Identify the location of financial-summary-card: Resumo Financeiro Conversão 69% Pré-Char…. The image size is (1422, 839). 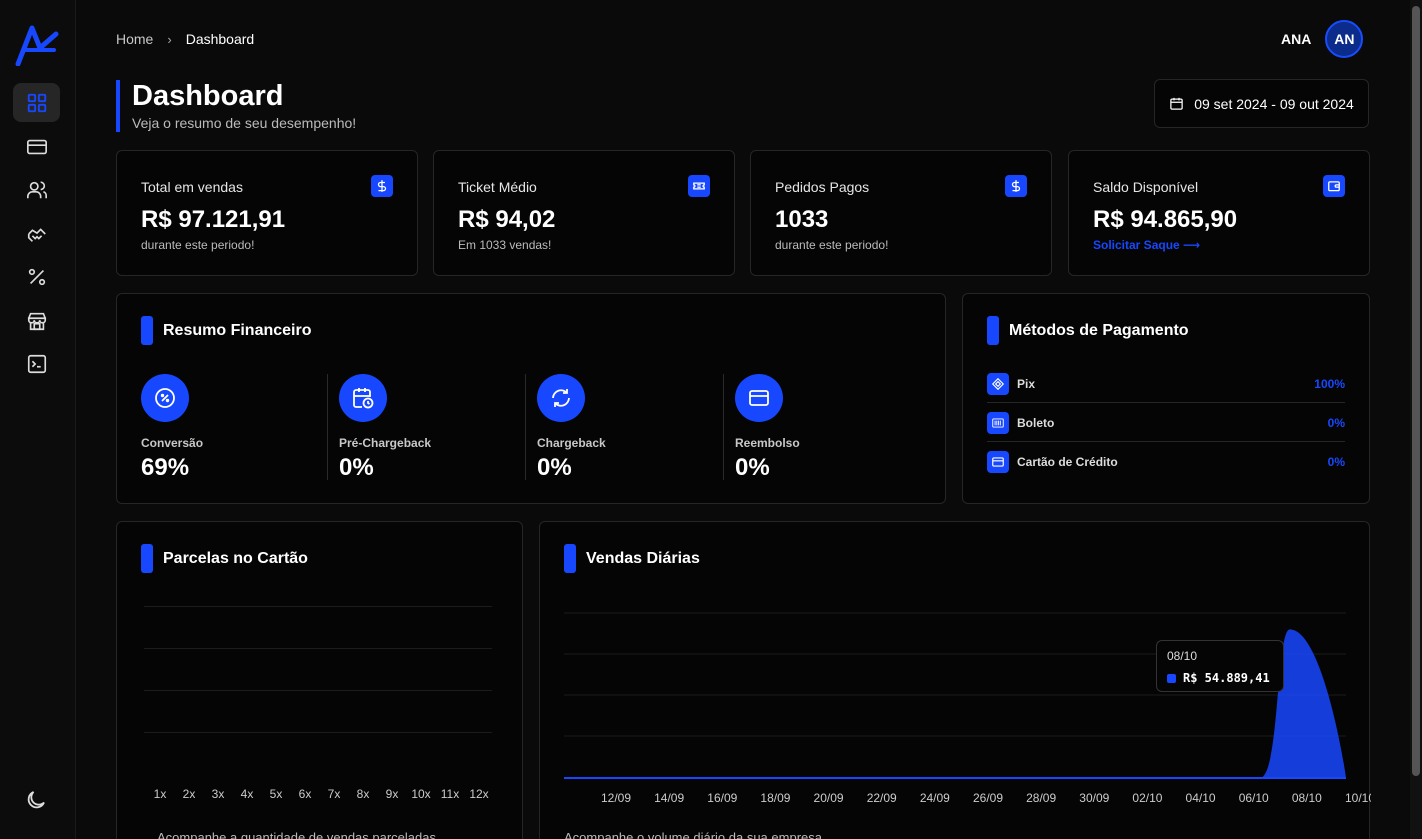
(531, 398).